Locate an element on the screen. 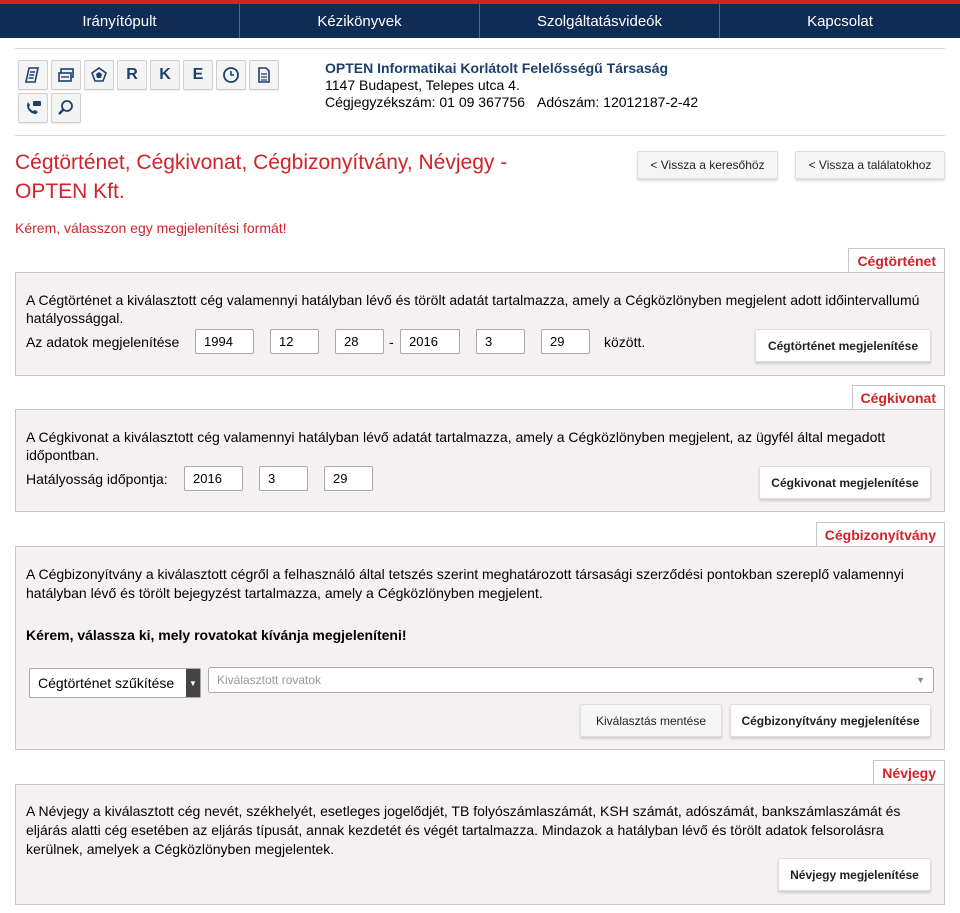 Image resolution: width=960 pixels, height=913 pixels. e-letter-icon: E is located at coordinates (198, 75).